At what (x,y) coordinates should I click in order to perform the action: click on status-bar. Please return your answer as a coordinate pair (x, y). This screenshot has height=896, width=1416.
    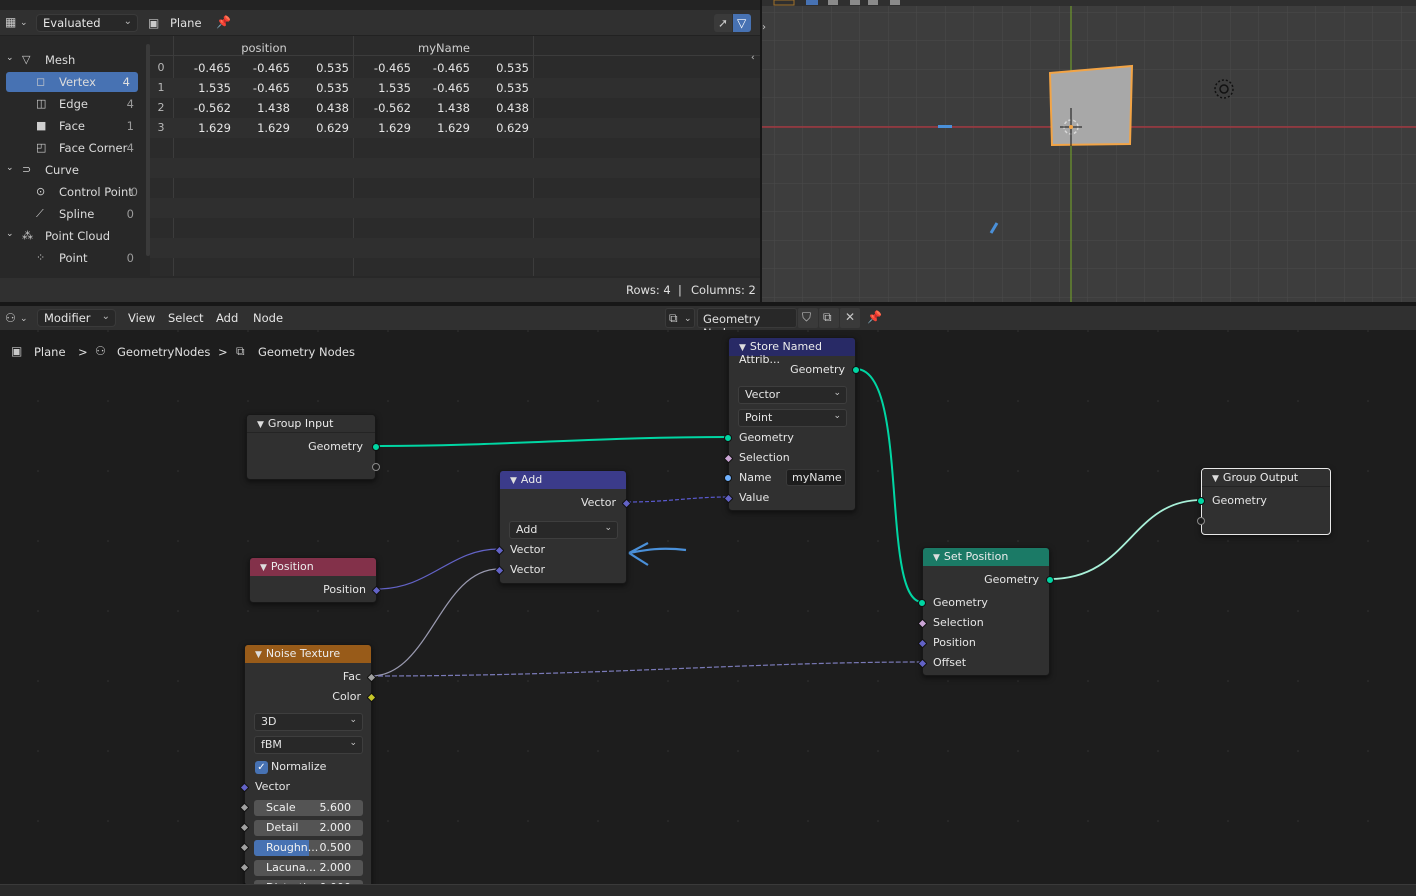
    Looking at the image, I should click on (708, 890).